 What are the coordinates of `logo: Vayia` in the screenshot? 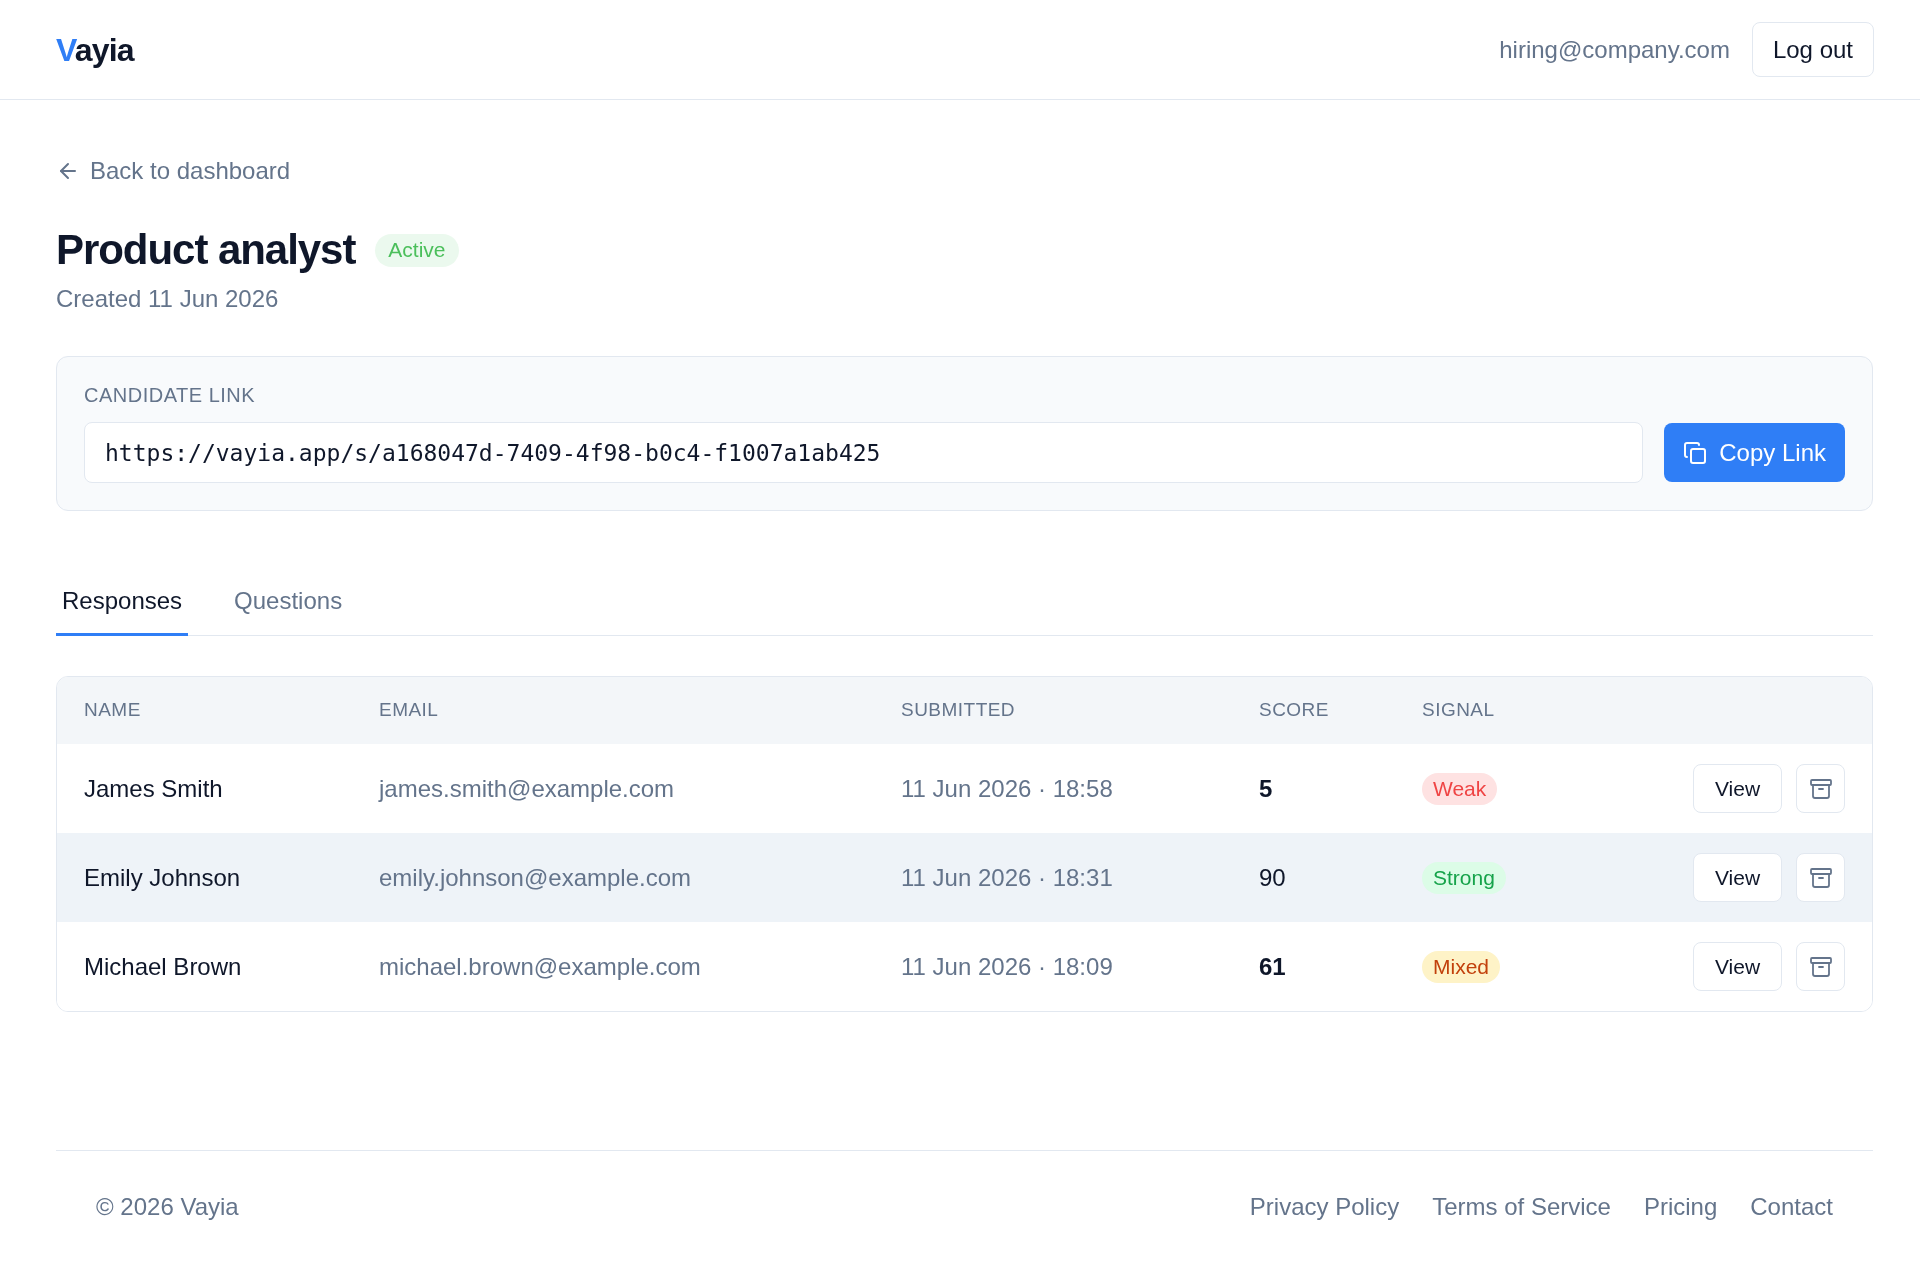 It's located at (95, 50).